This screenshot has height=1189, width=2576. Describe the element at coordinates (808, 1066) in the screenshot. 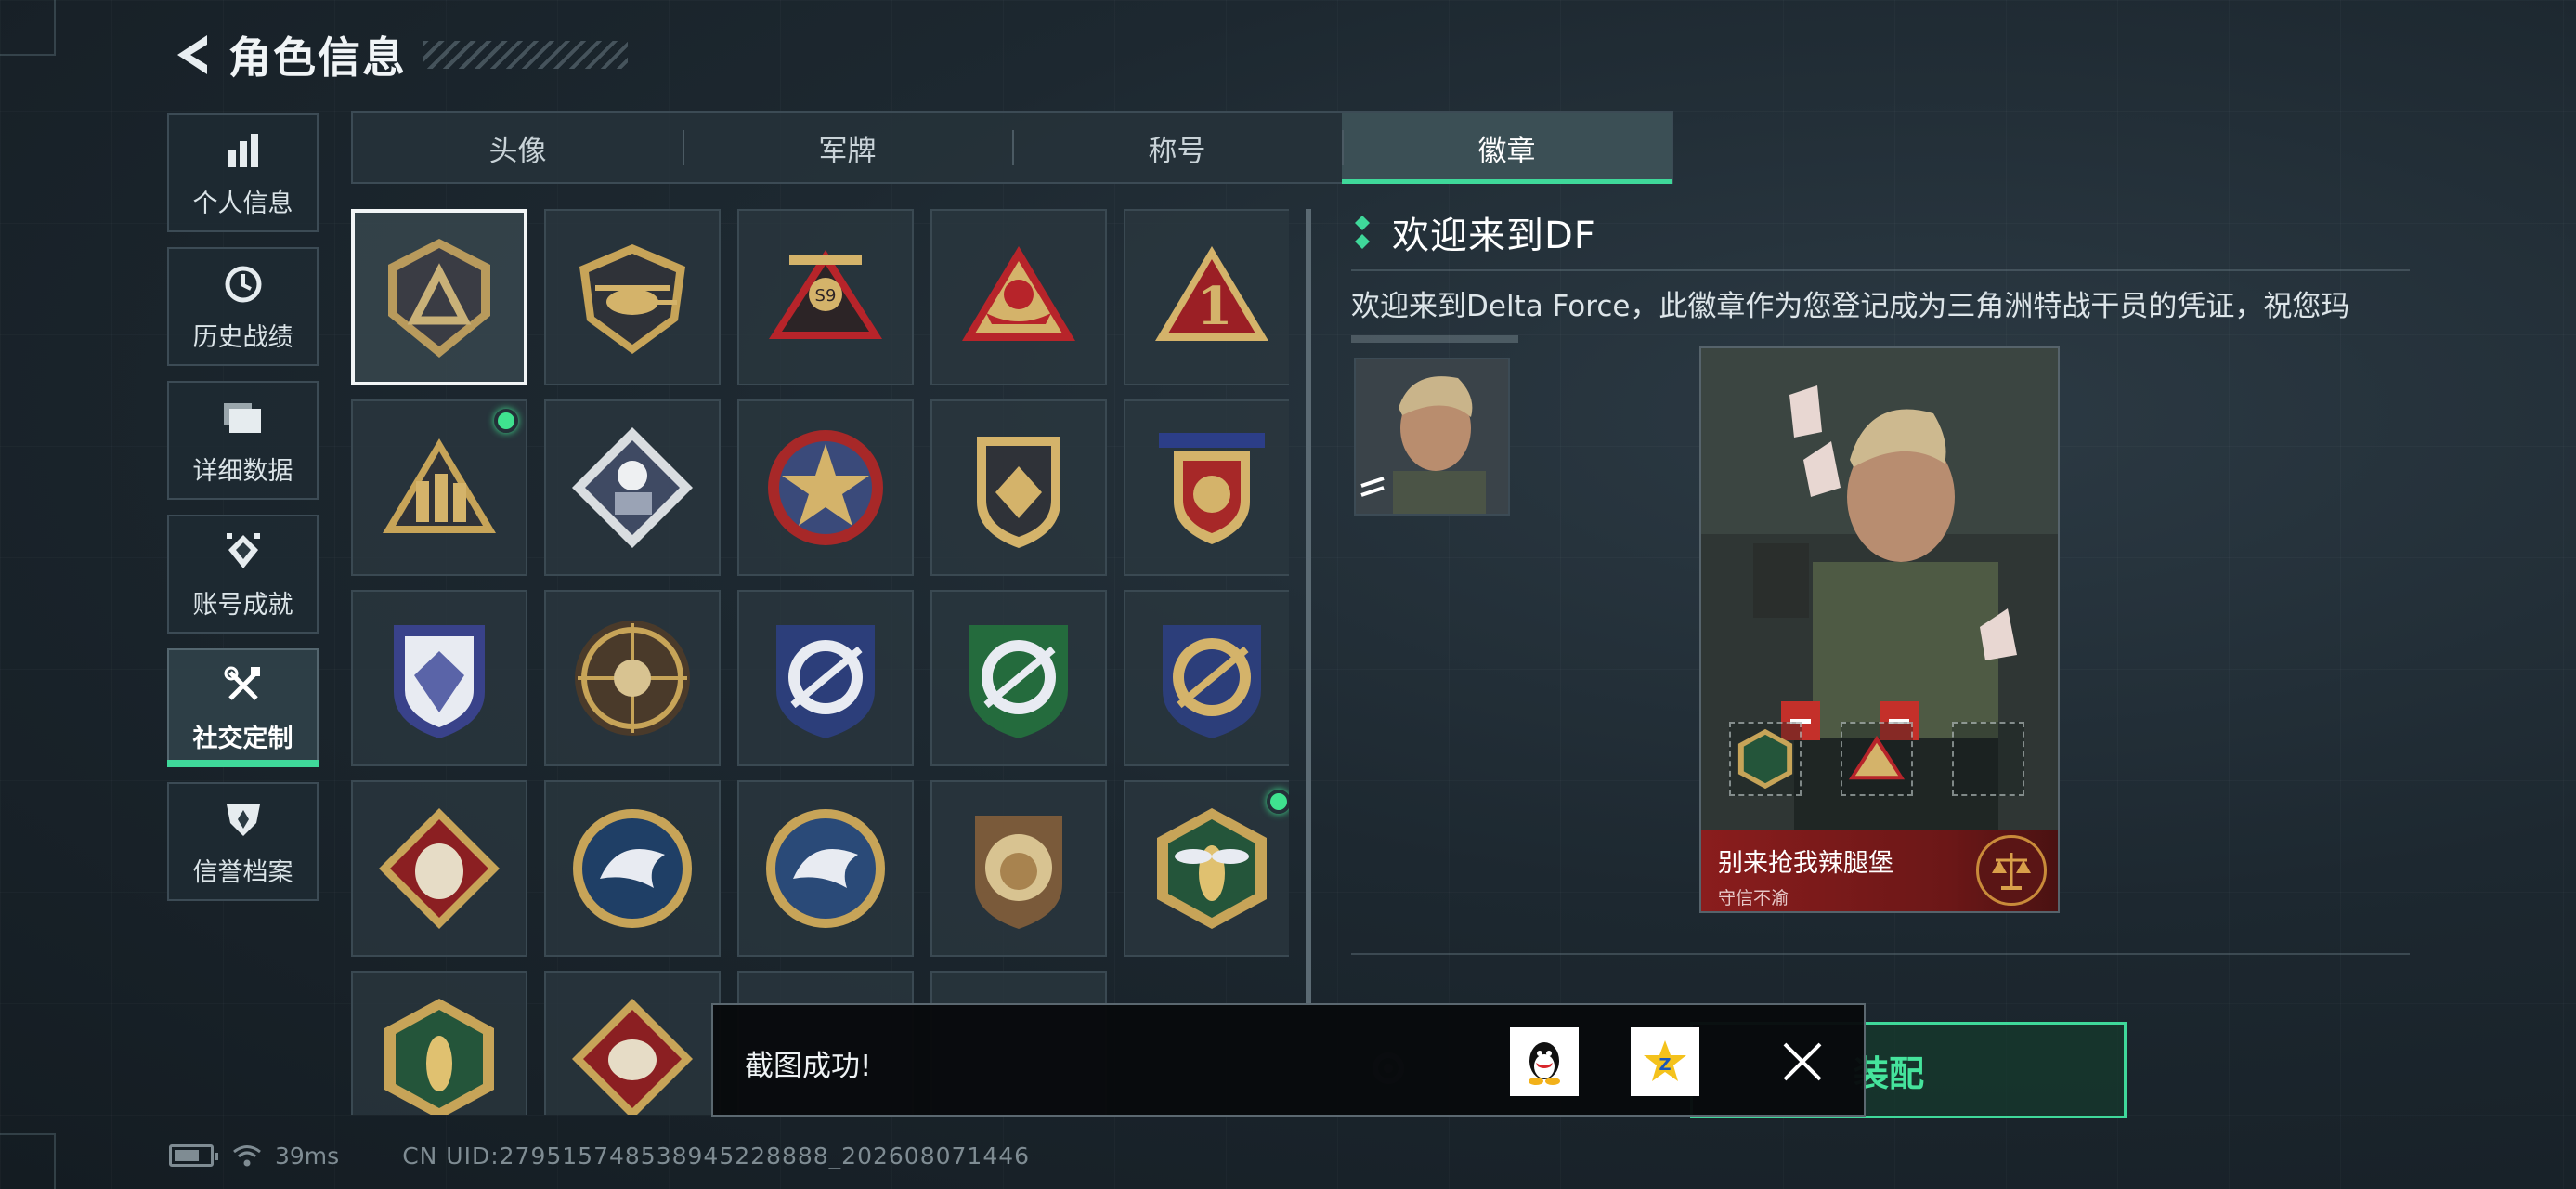

I see `toast-message: 截图成功!` at that location.